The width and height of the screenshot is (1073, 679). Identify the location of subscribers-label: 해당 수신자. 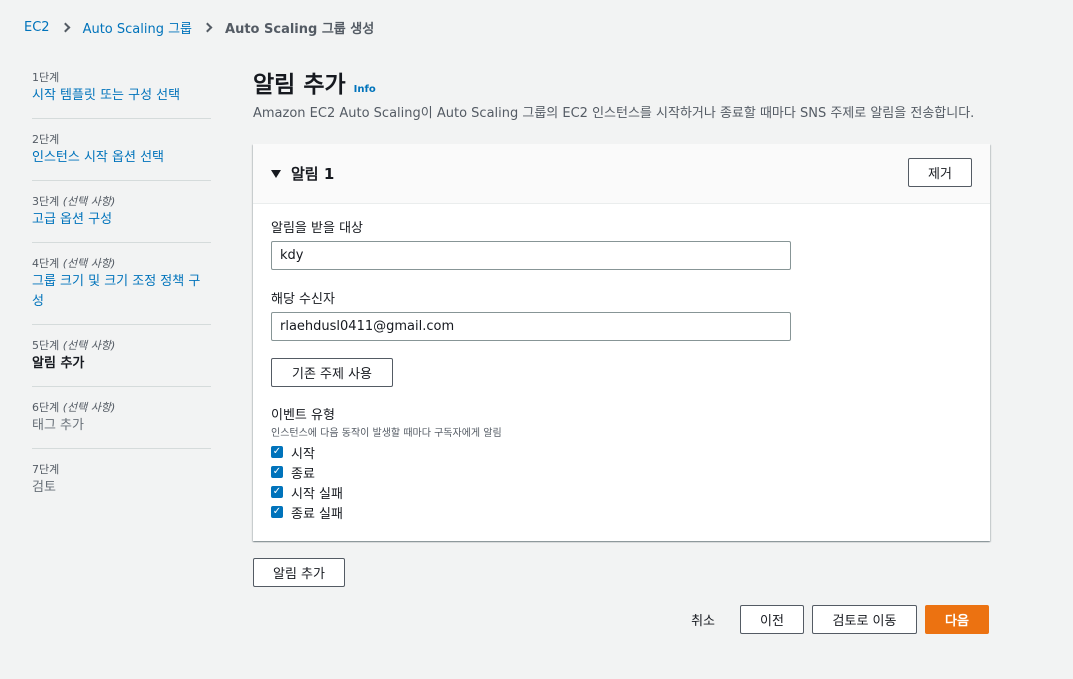
(303, 299).